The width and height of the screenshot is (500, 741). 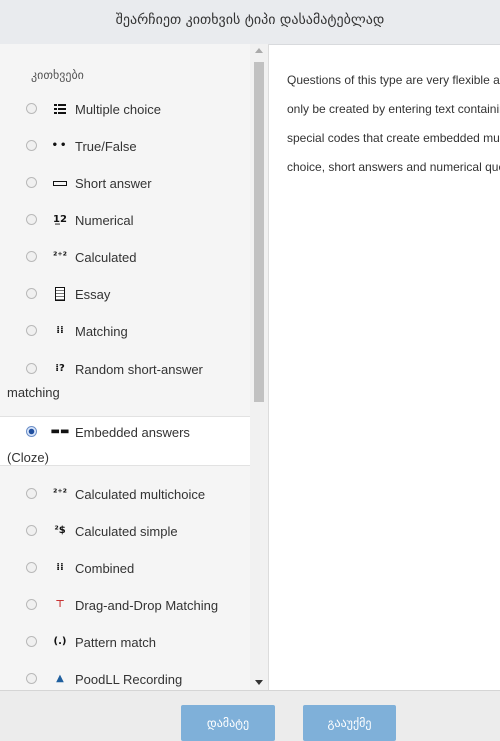 I want to click on question-type-label-continued: (Cloze), so click(x=28, y=457).